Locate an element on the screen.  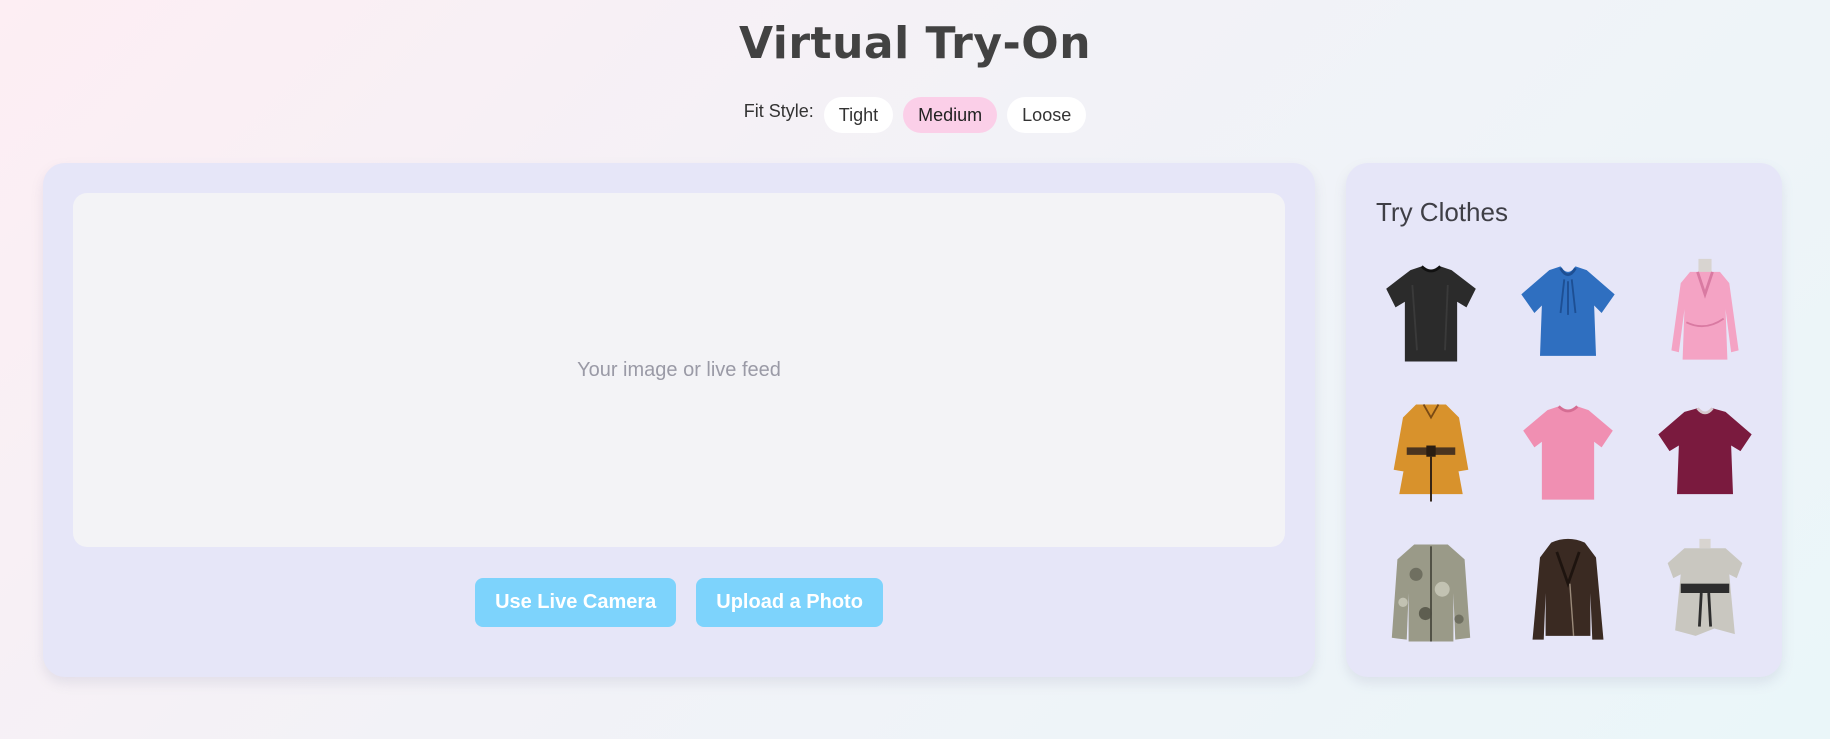
camo-jacket-icon is located at coordinates (1431, 593).